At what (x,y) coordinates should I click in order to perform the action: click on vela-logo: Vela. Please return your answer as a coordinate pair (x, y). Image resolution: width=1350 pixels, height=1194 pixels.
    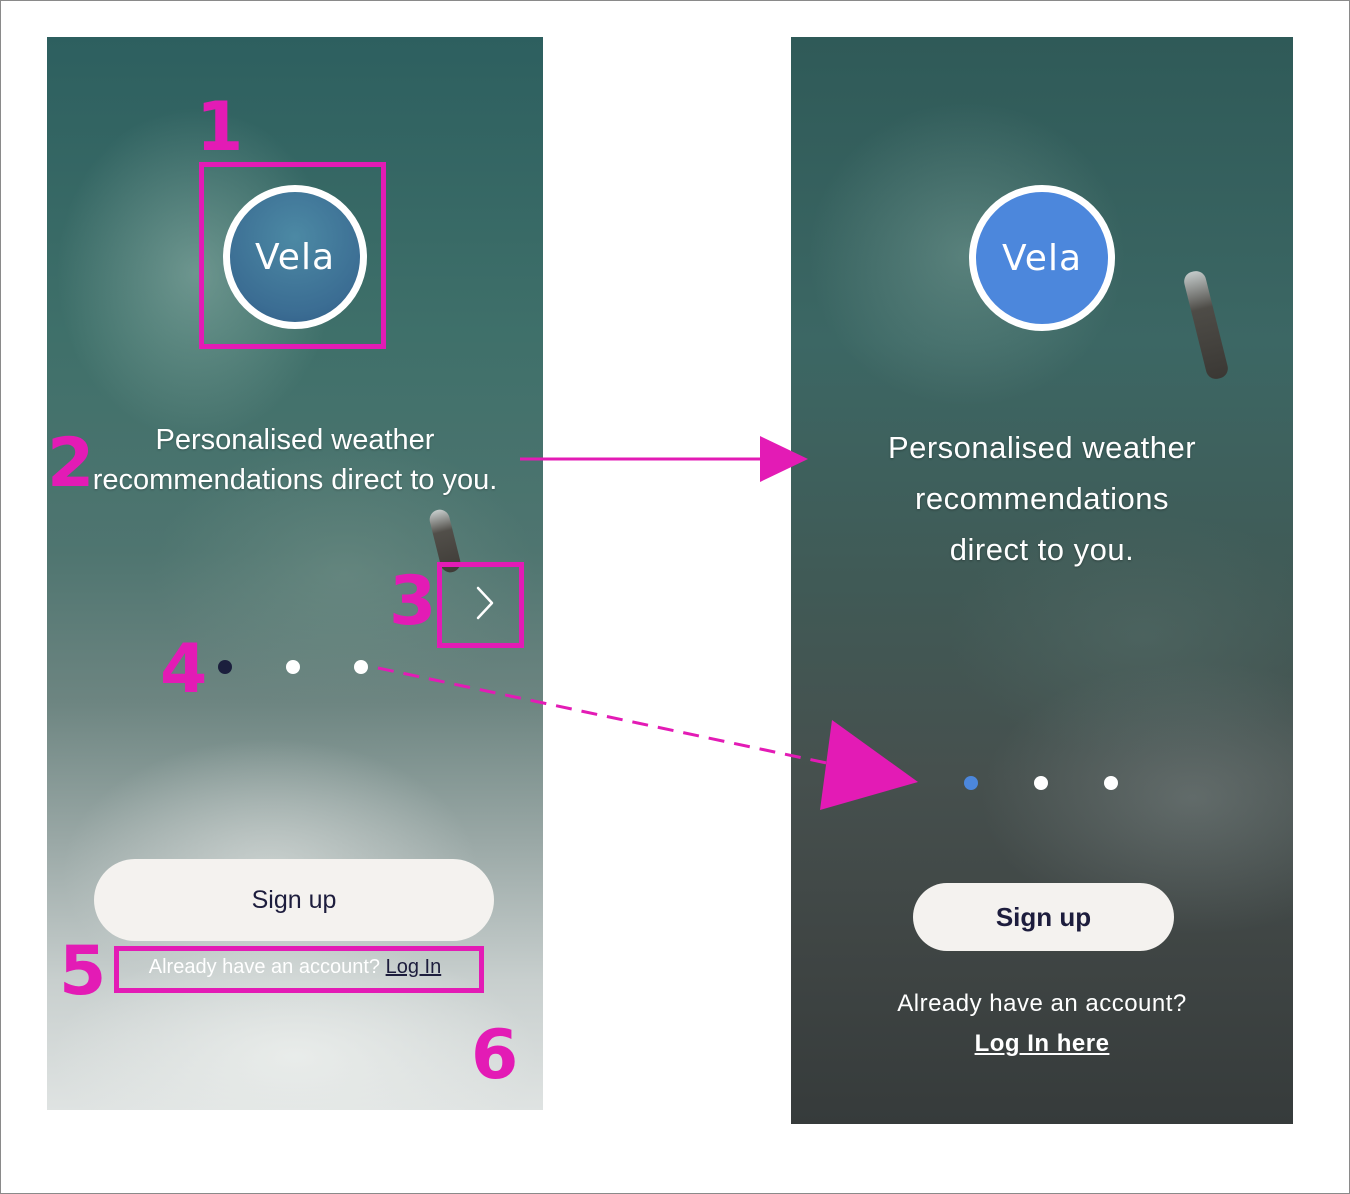
    Looking at the image, I should click on (1042, 258).